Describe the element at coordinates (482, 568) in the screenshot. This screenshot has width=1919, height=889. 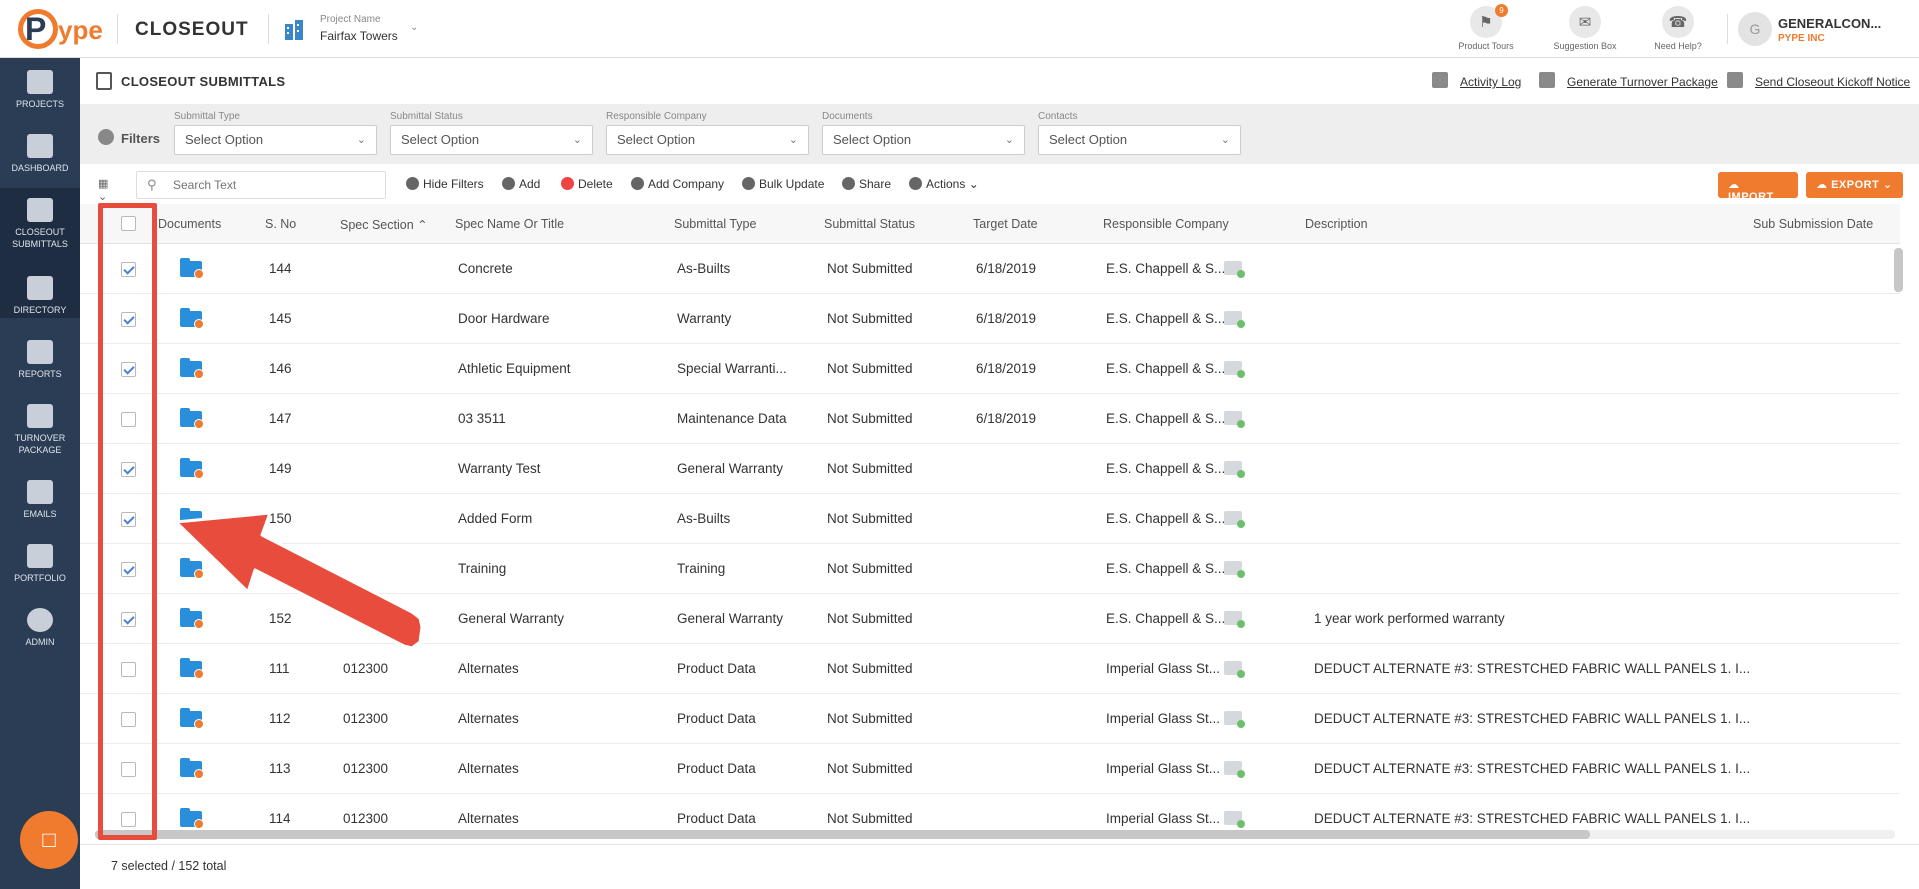
I see `cell-spec-name: Training` at that location.